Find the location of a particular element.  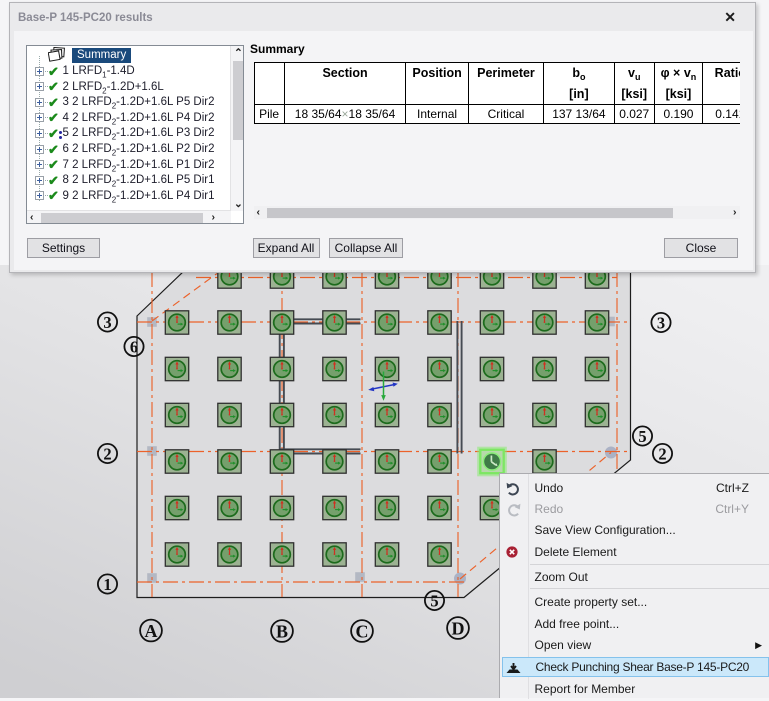

svg-text: A is located at coordinates (151, 631).